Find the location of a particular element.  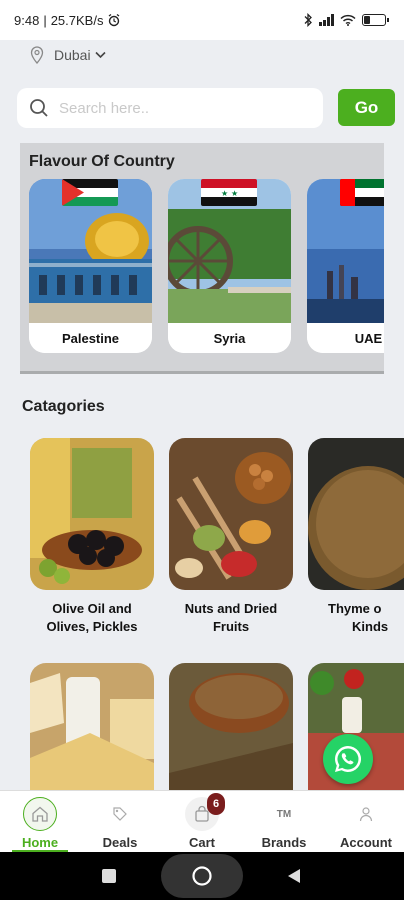

country-label: Palestine is located at coordinates (90, 338).